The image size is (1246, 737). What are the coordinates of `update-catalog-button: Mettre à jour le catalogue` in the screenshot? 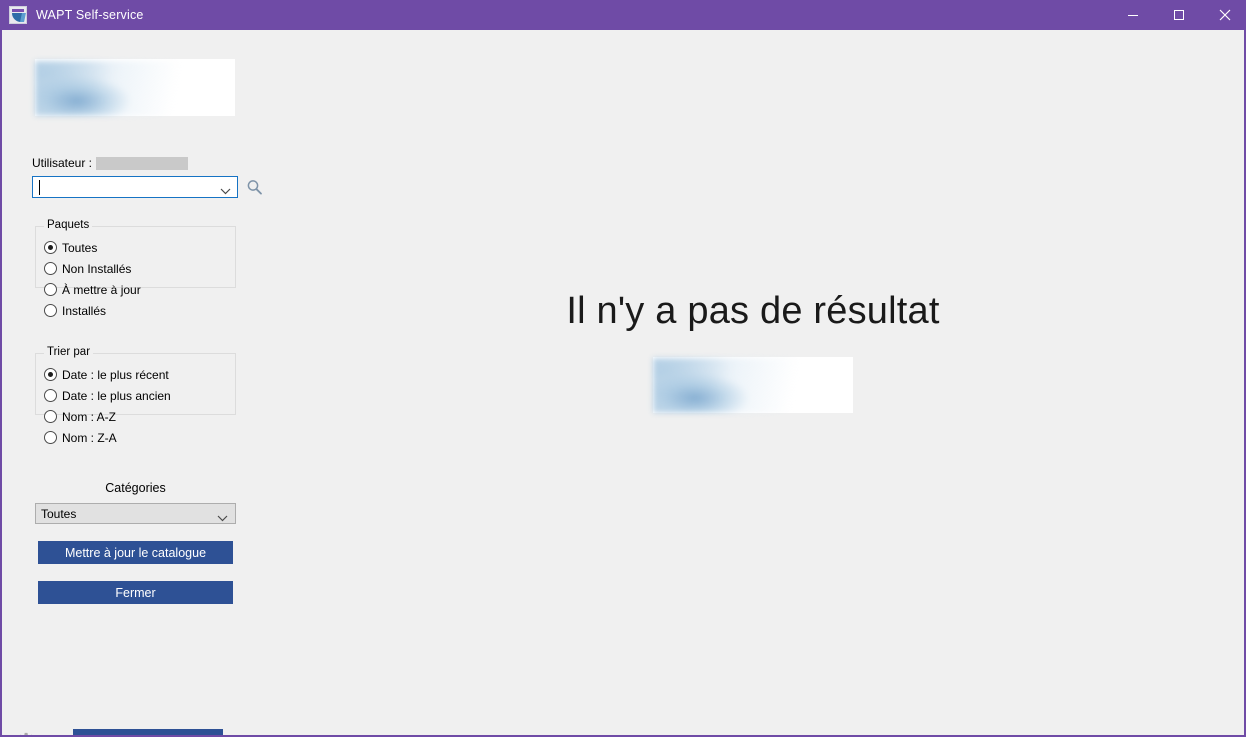 It's located at (135, 552).